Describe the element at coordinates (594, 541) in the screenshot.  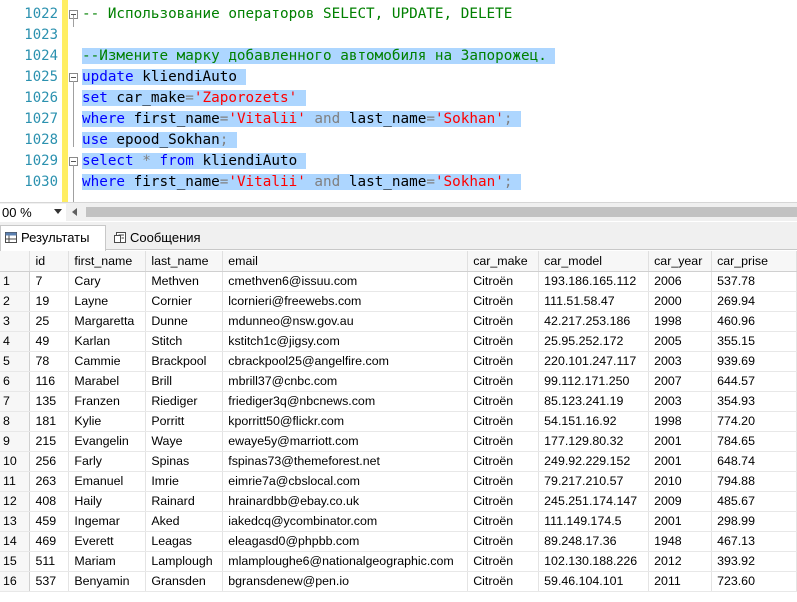
I see `table-cell: 89.248.17.36` at that location.